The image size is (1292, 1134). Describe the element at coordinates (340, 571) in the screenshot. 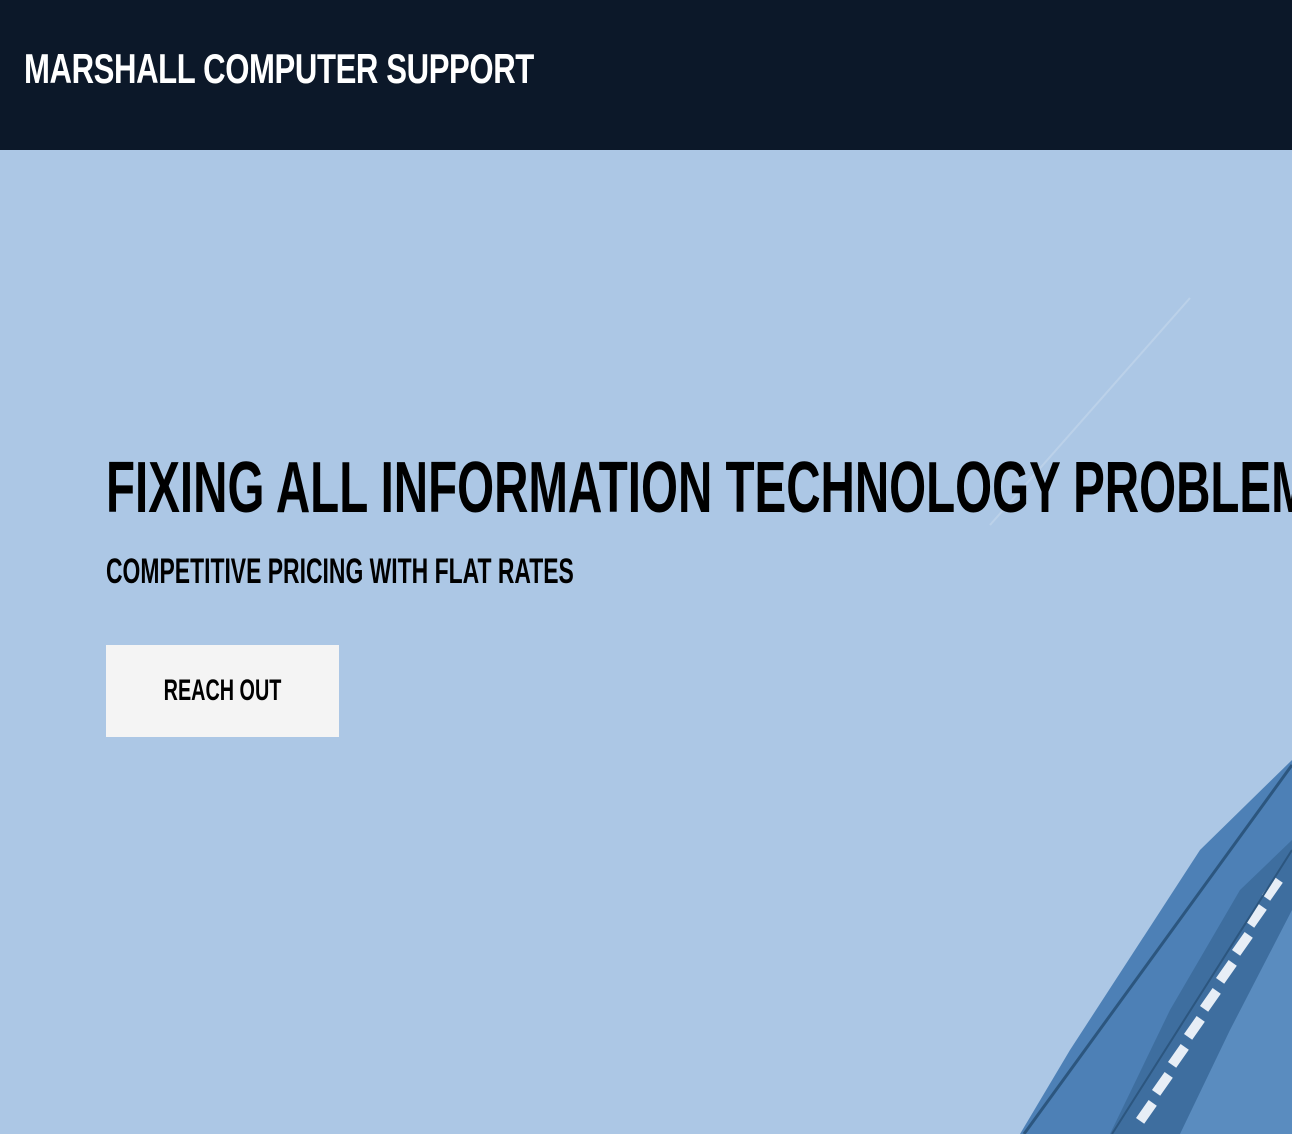

I see `hero-subheadline: COMPETITIVE PRICING WITH FLAT RATES` at that location.